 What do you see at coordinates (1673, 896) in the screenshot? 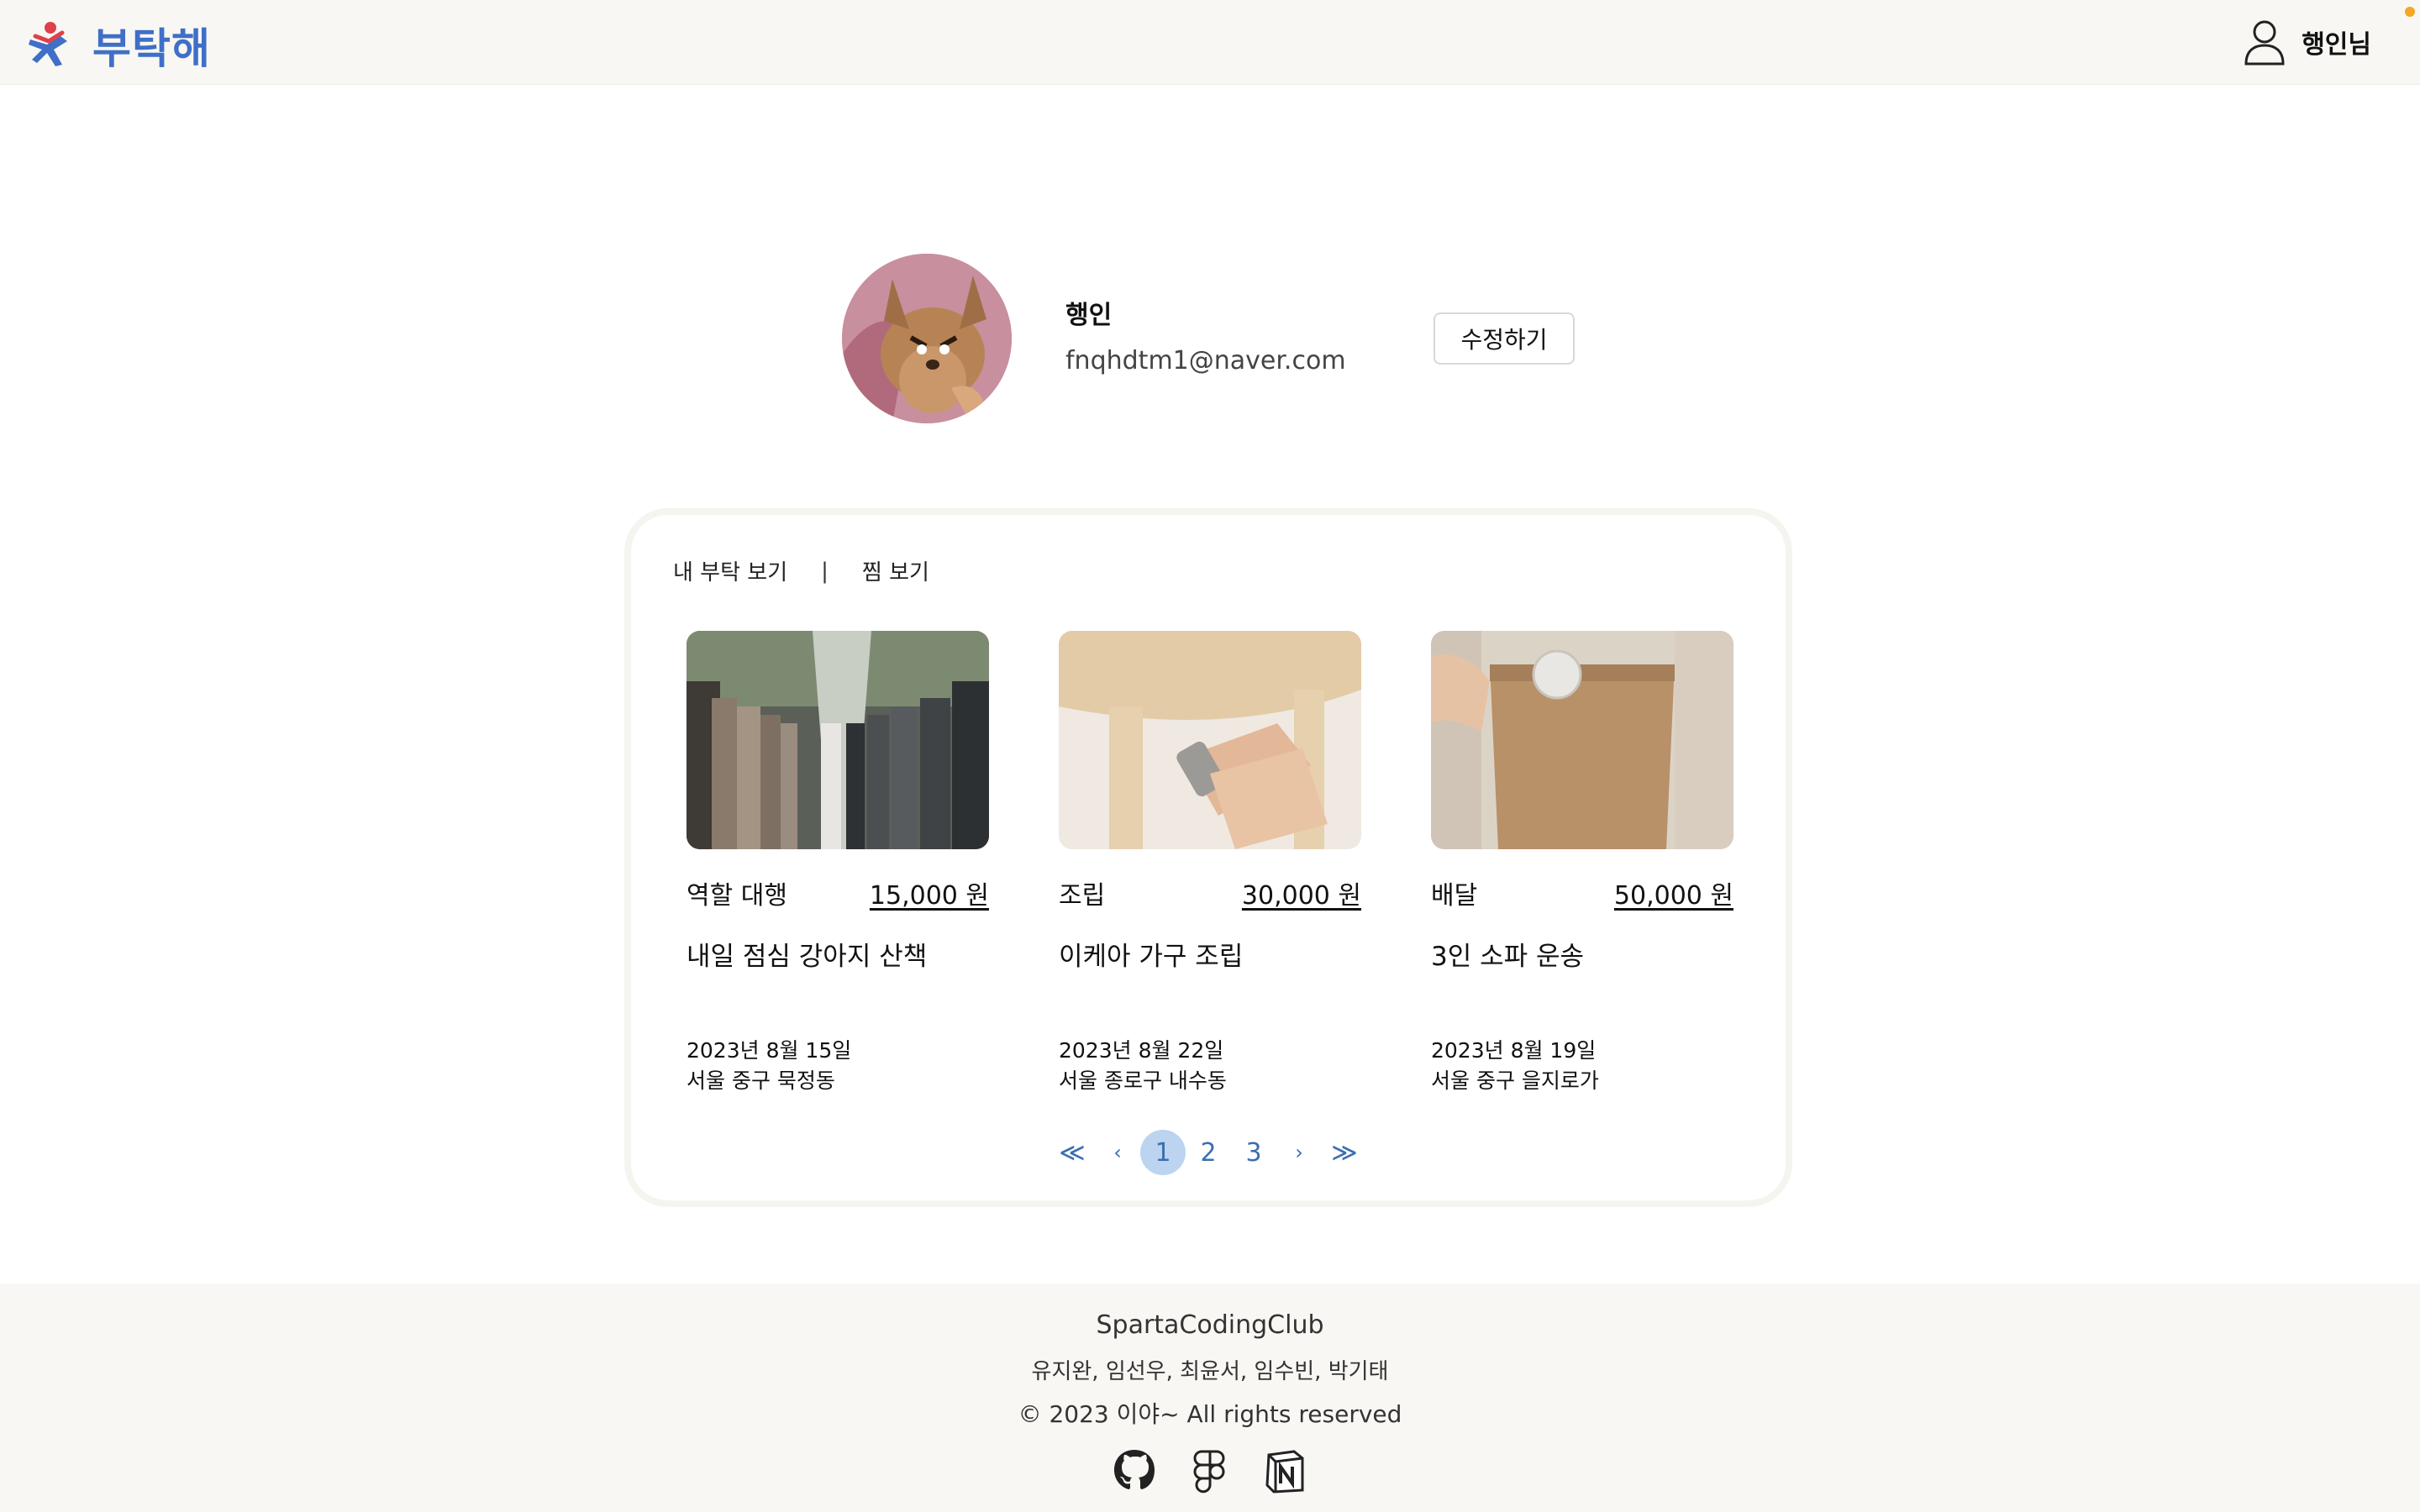
I see `card-price: 50,000 원` at bounding box center [1673, 896].